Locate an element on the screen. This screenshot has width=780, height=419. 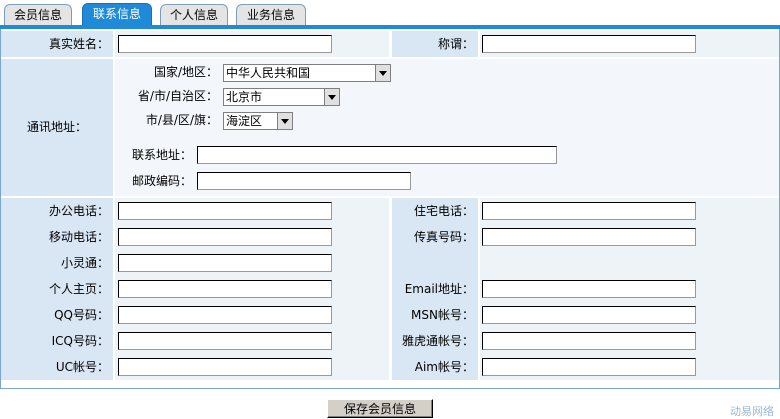
phs-label: 小灵通： is located at coordinates (57, 263).